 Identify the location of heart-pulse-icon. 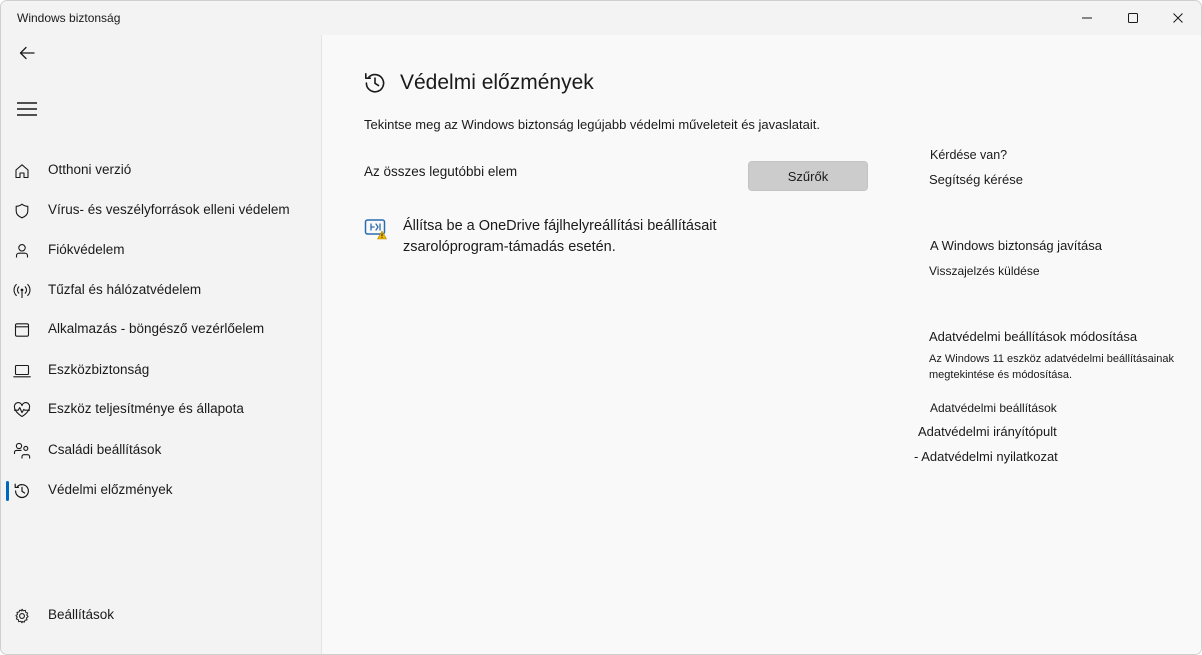
(22, 410).